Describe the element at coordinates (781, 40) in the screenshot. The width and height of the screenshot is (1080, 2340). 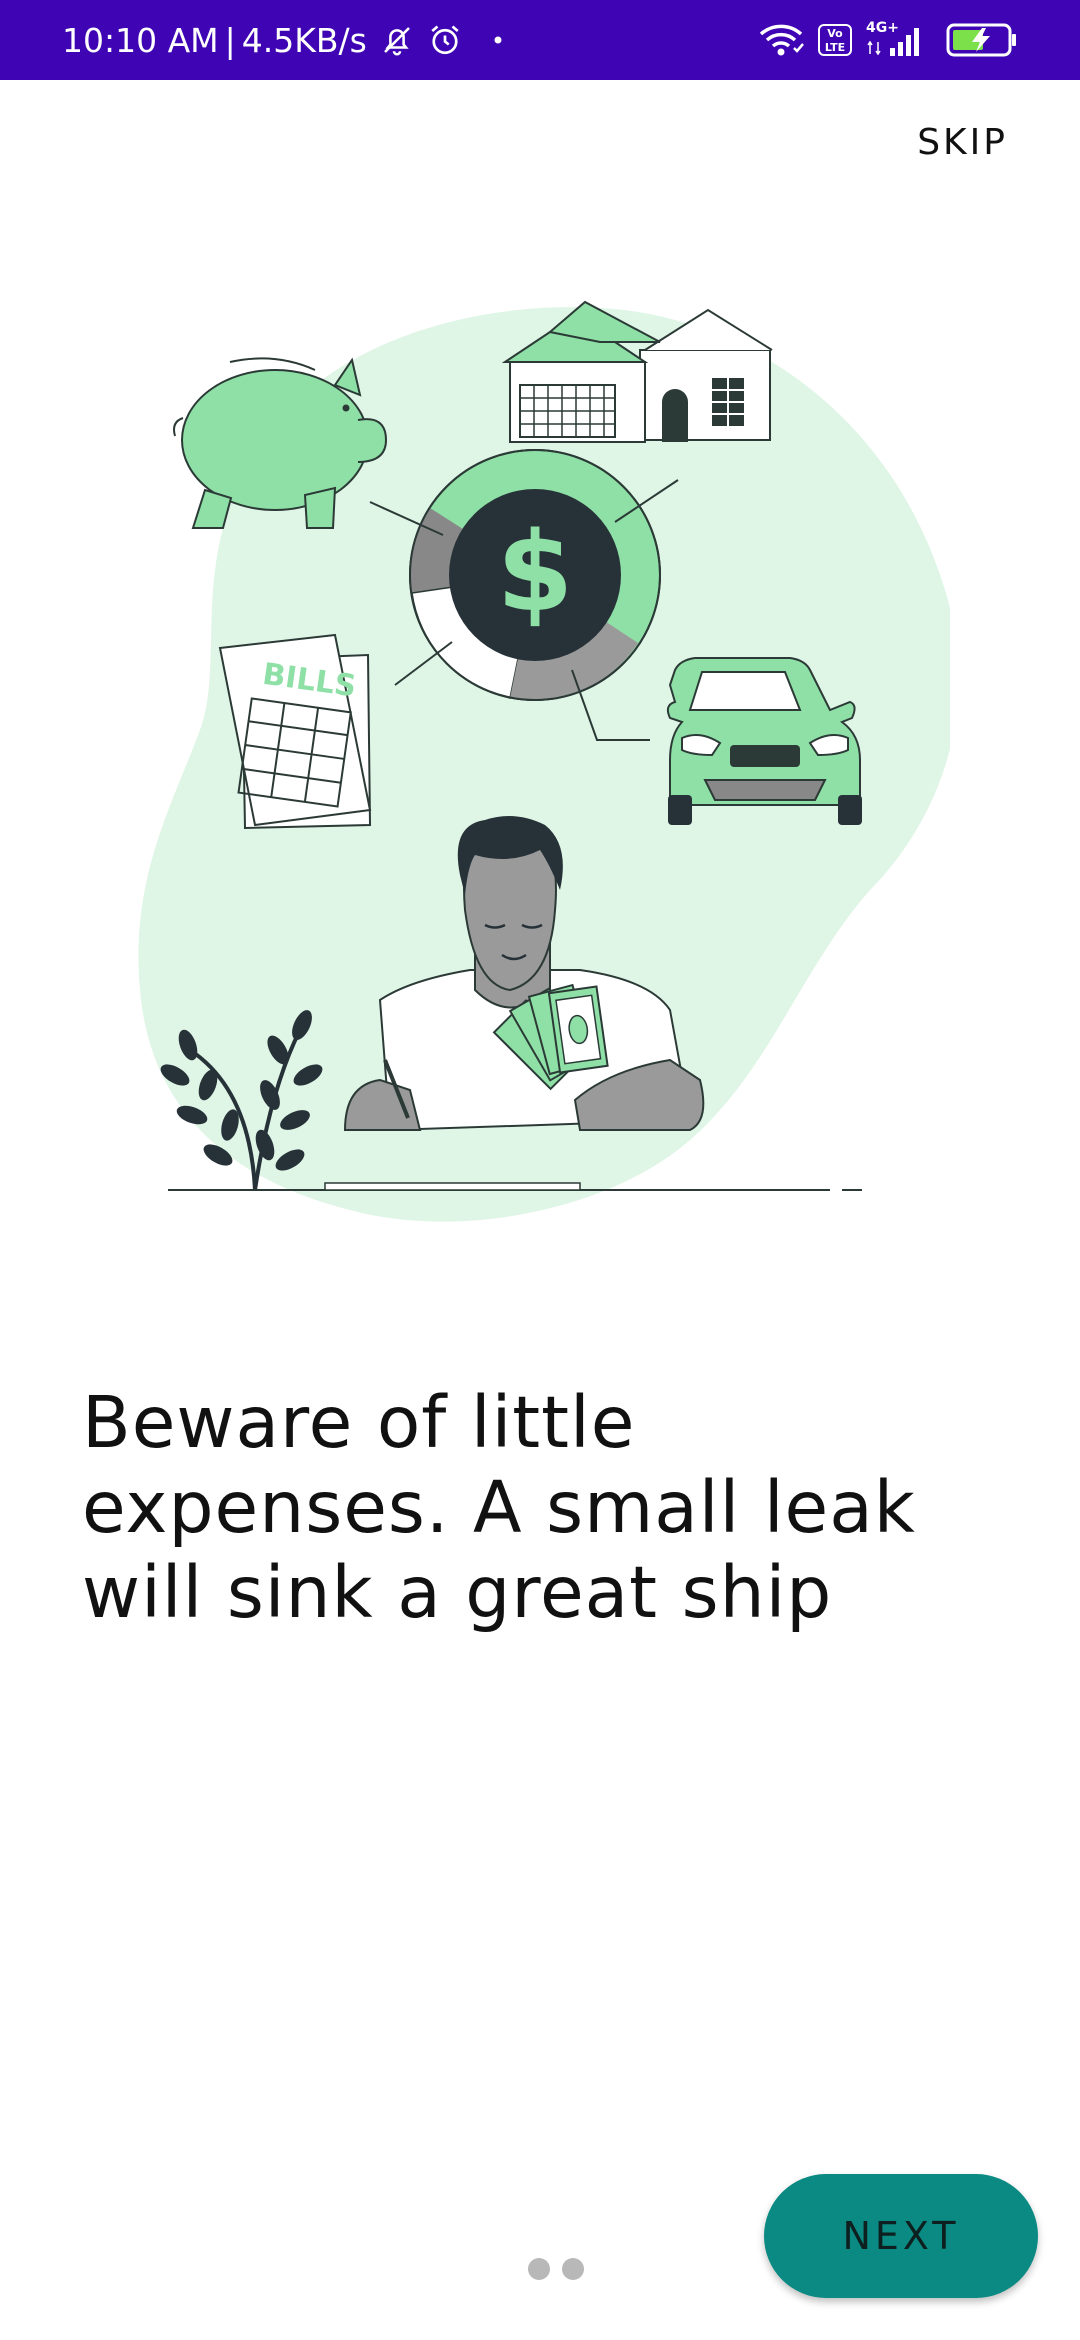
I see `wifi-icon` at that location.